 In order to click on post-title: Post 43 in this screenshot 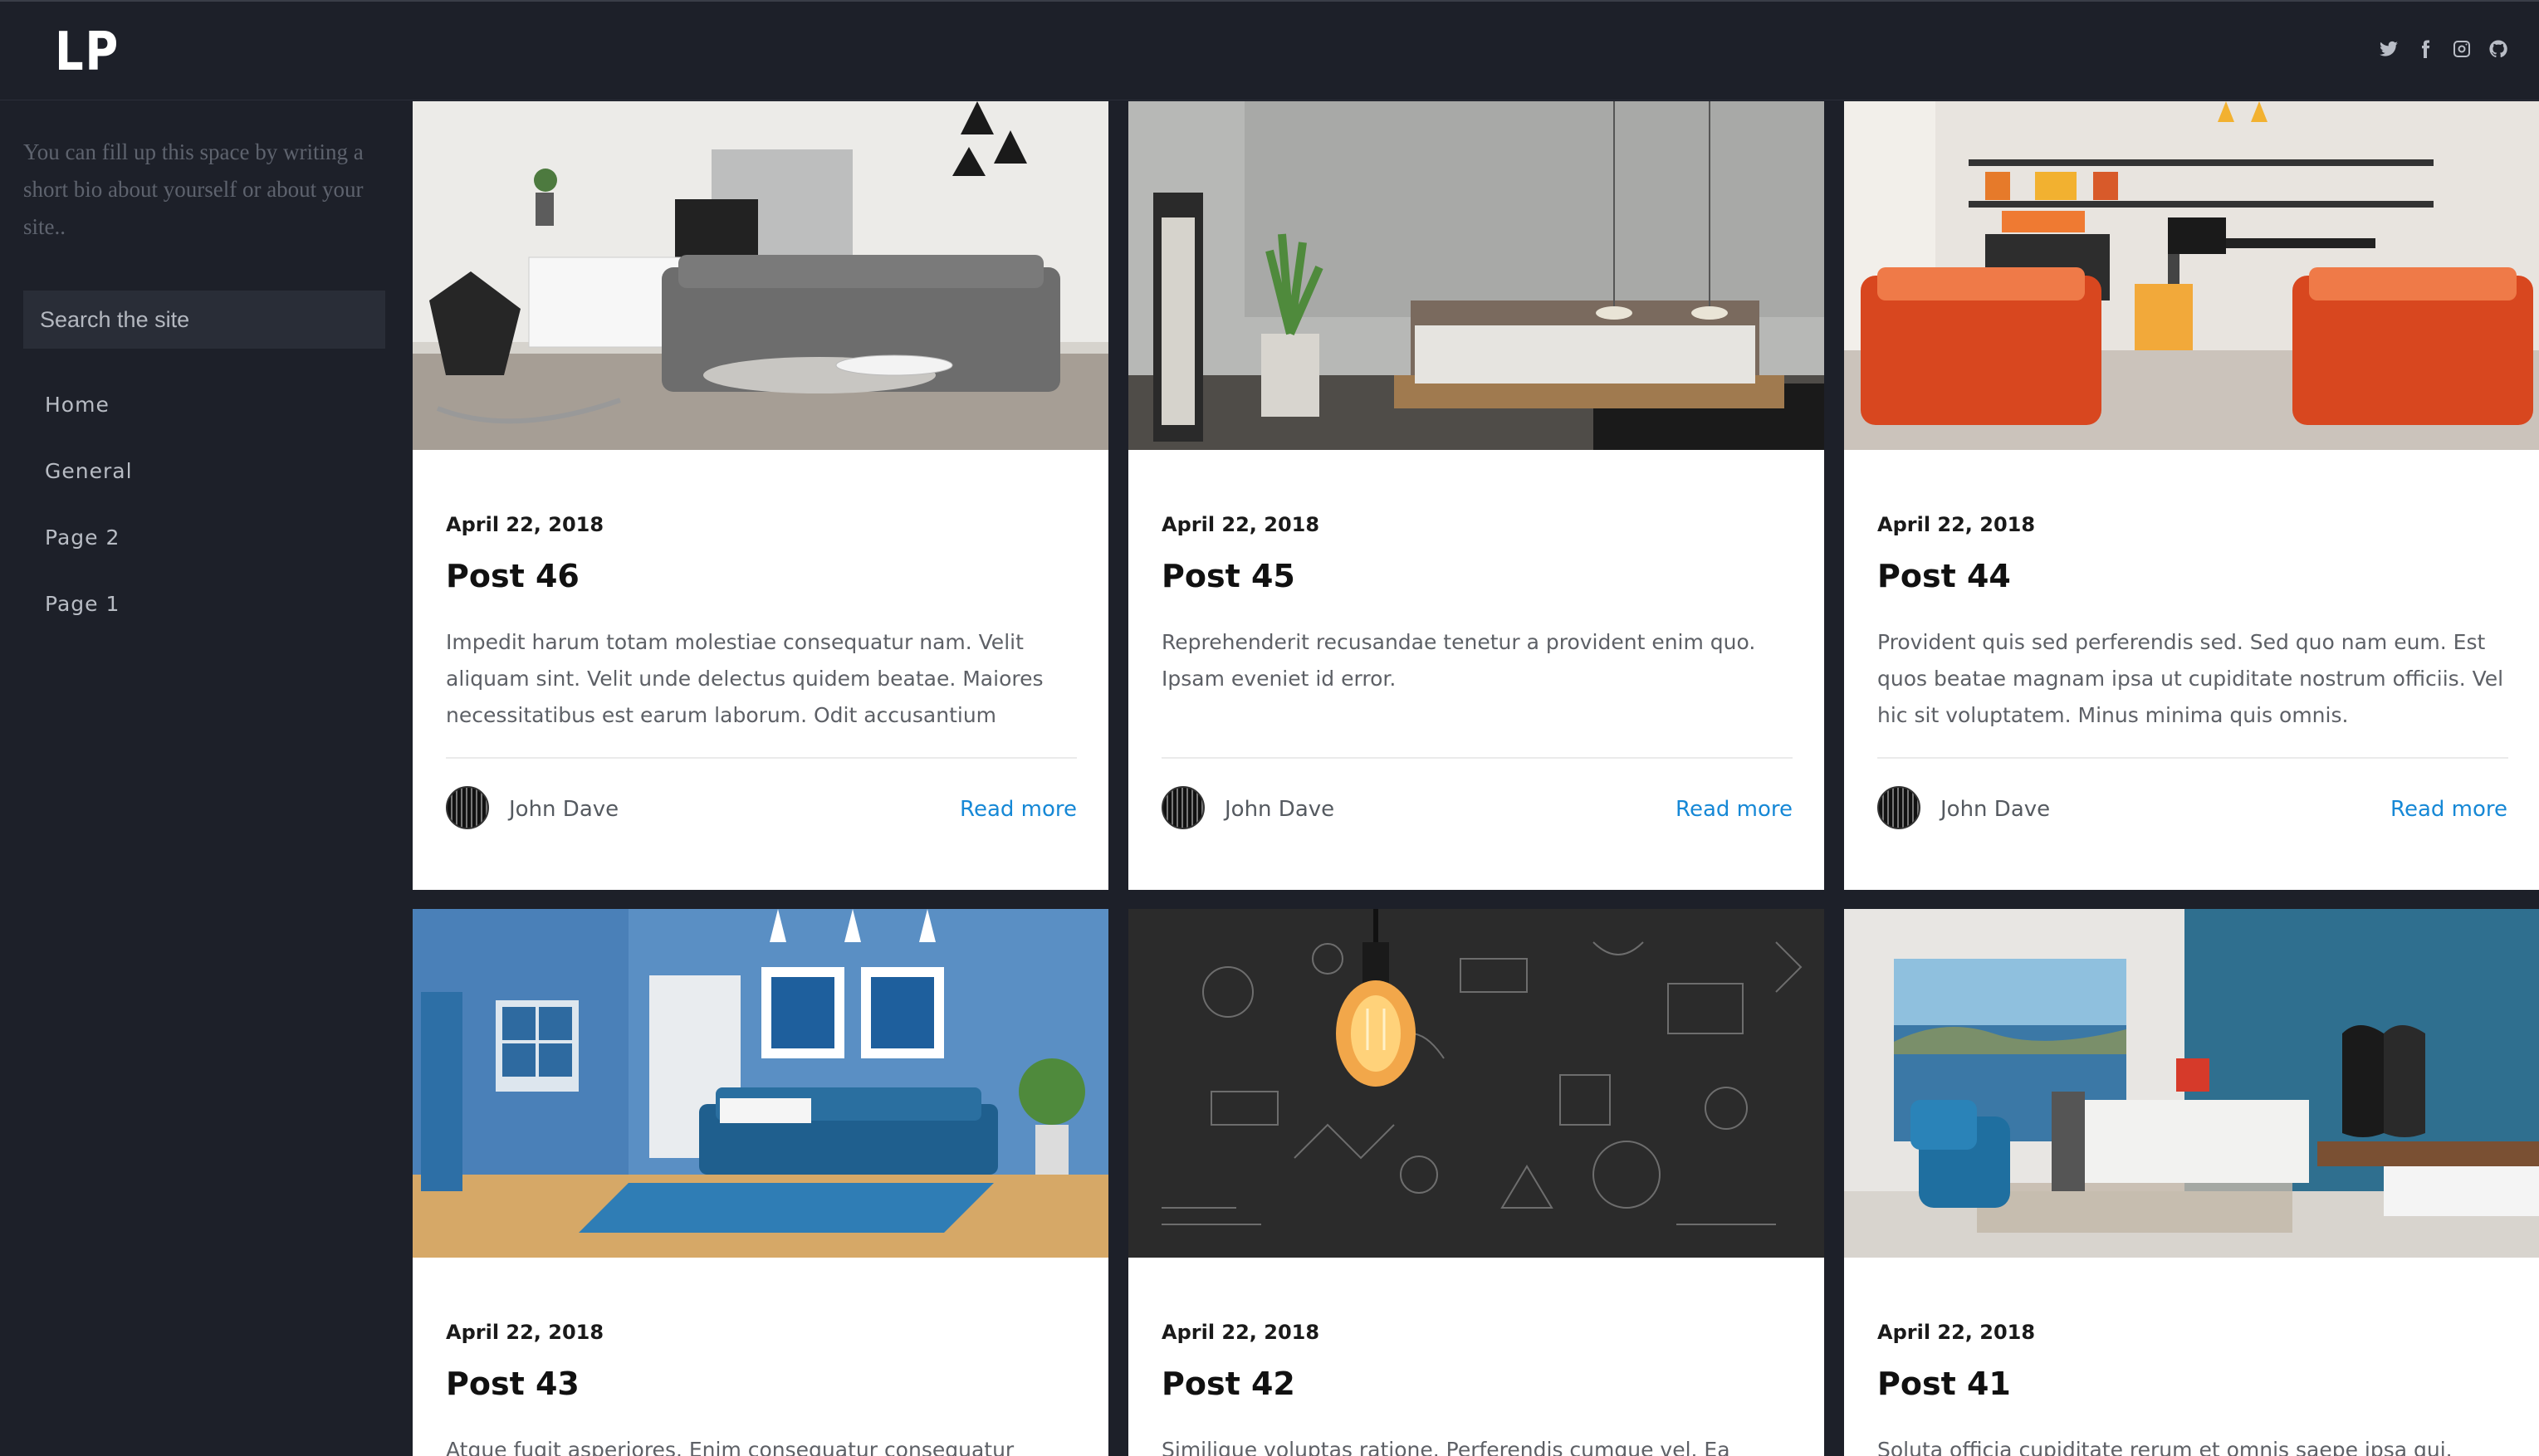, I will do `click(513, 1384)`.